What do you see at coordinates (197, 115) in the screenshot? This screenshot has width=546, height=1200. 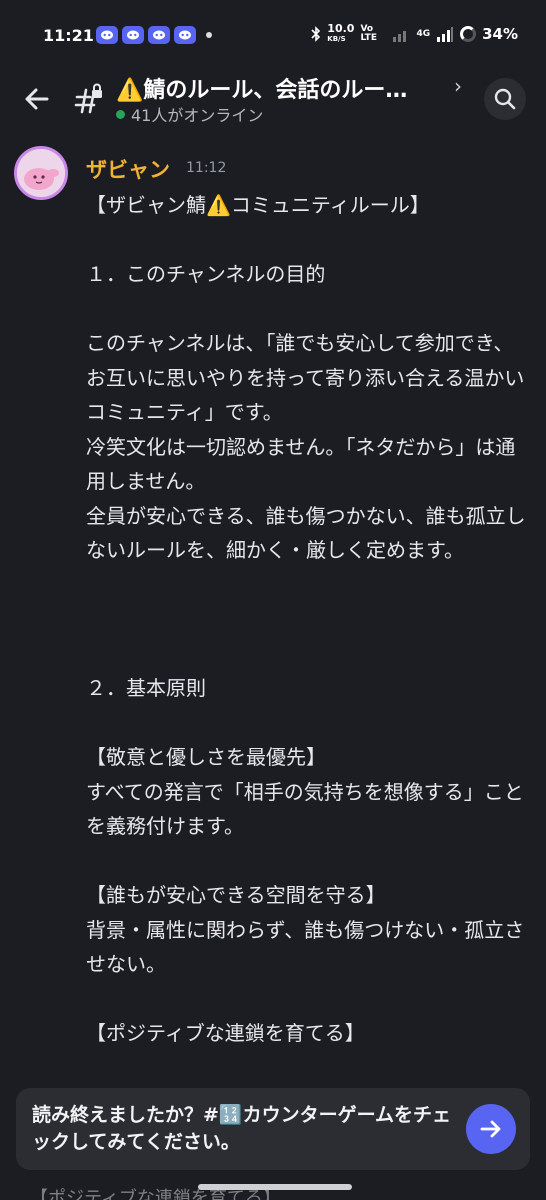 I see `online-count: 41人がオンライン` at bounding box center [197, 115].